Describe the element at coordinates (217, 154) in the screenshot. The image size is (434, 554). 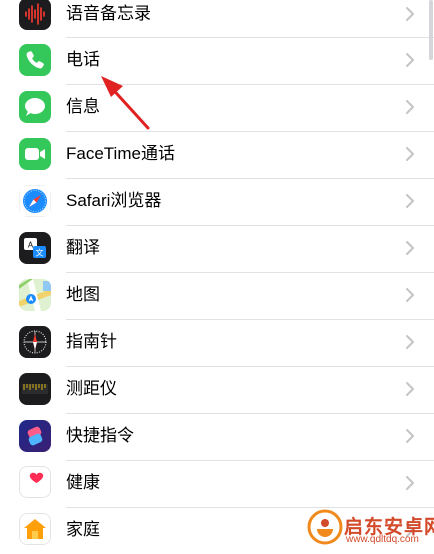
I see `settings-row-facetime: FaceTime通话` at that location.